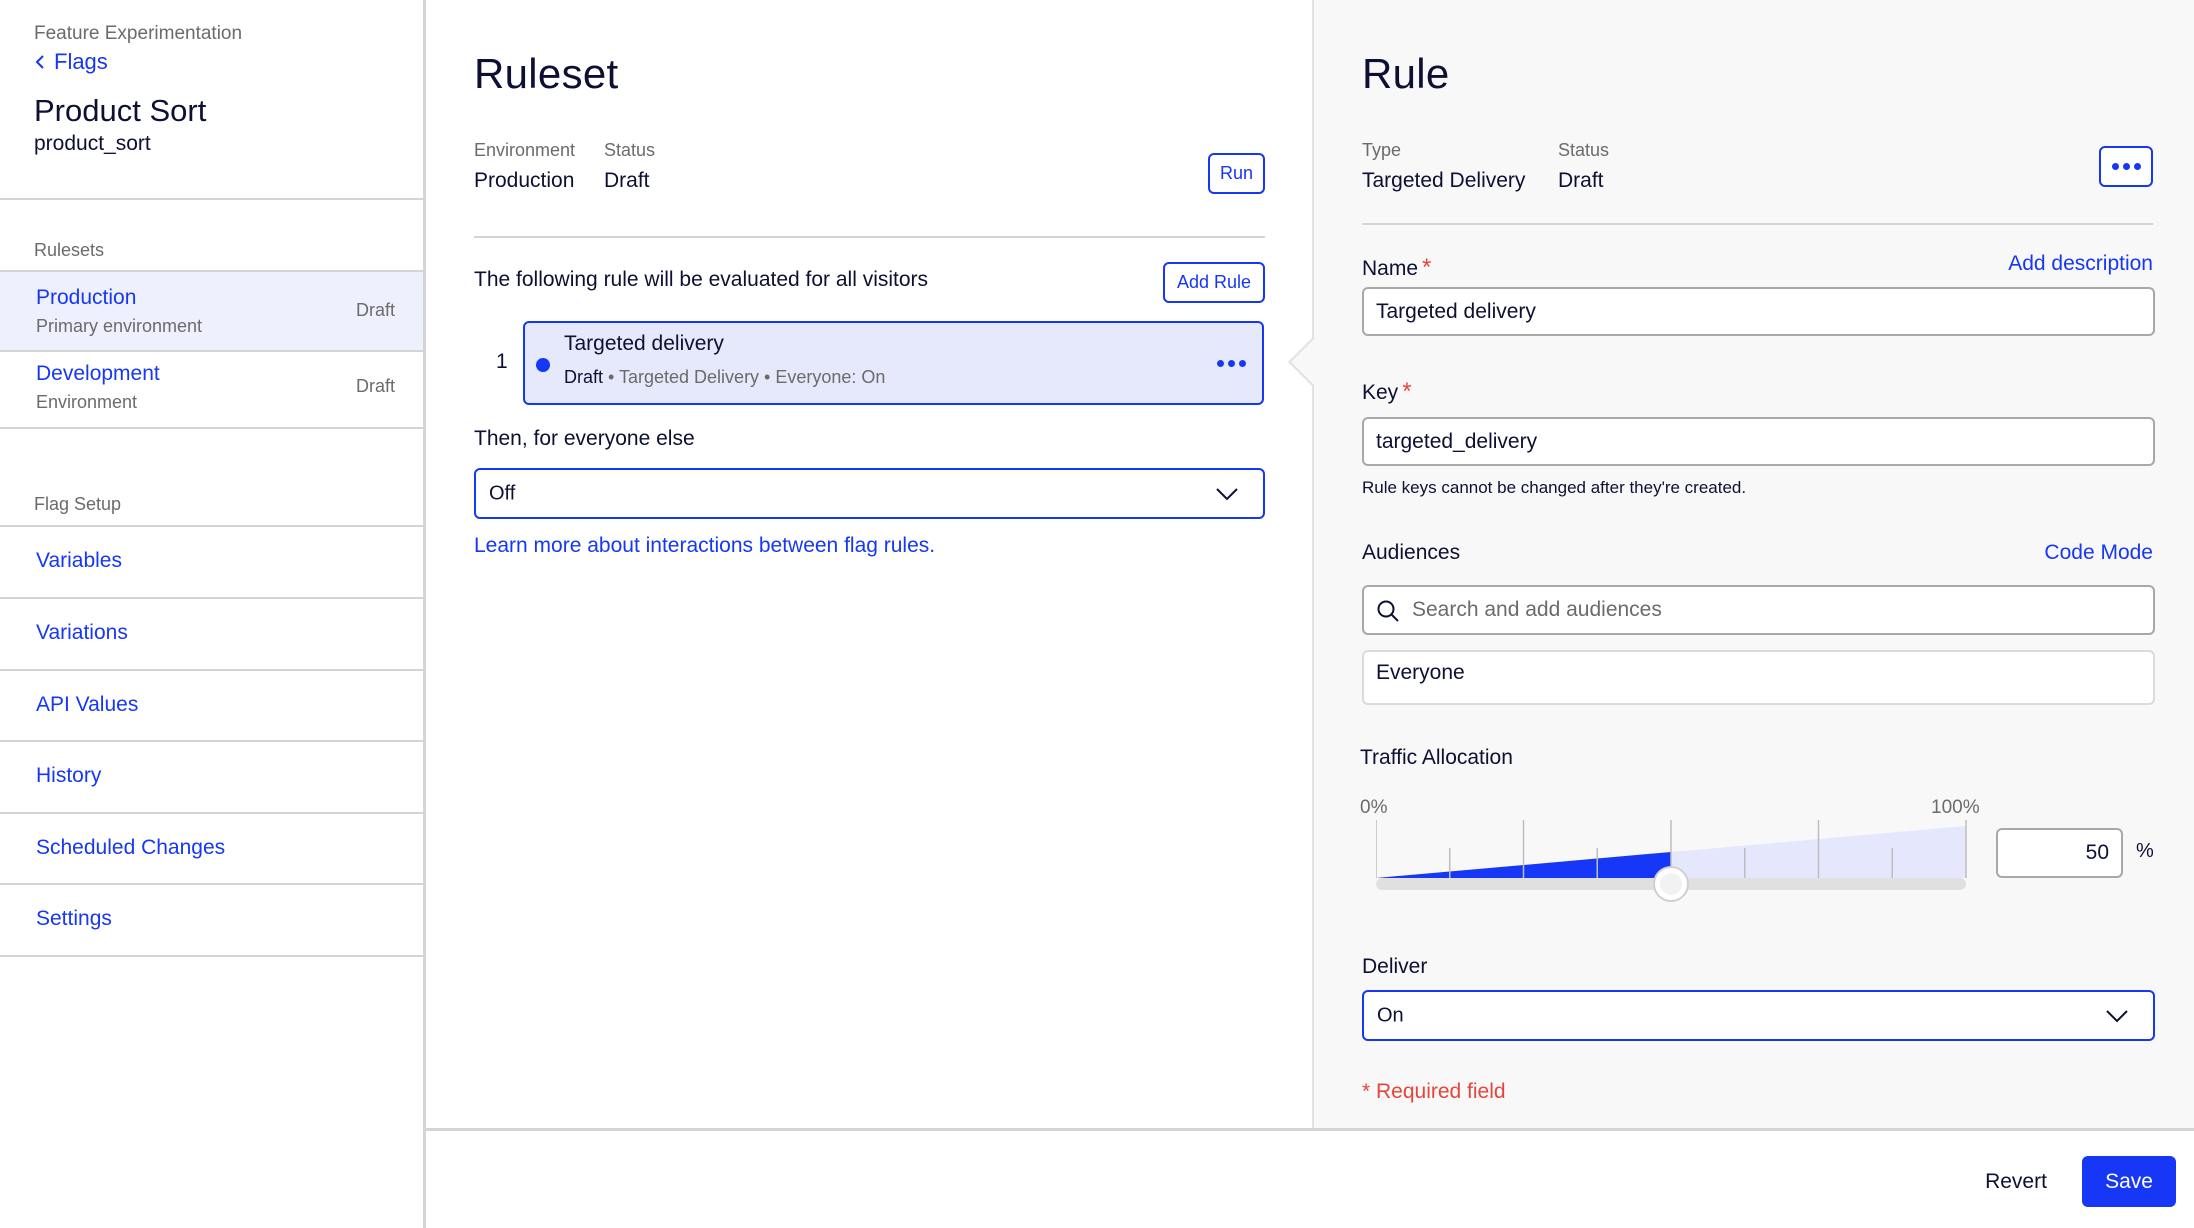 This screenshot has height=1228, width=2194. What do you see at coordinates (1411, 552) in the screenshot?
I see `audiences-label: Audiences` at bounding box center [1411, 552].